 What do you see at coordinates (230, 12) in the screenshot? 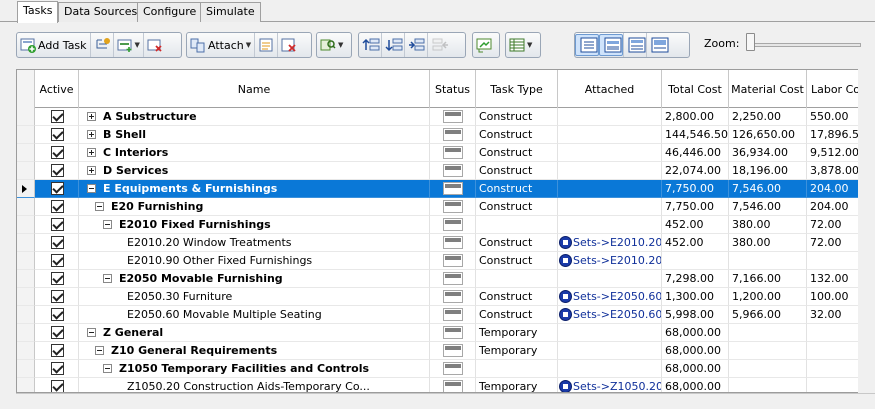
I see `tab-simulate: Simulate` at bounding box center [230, 12].